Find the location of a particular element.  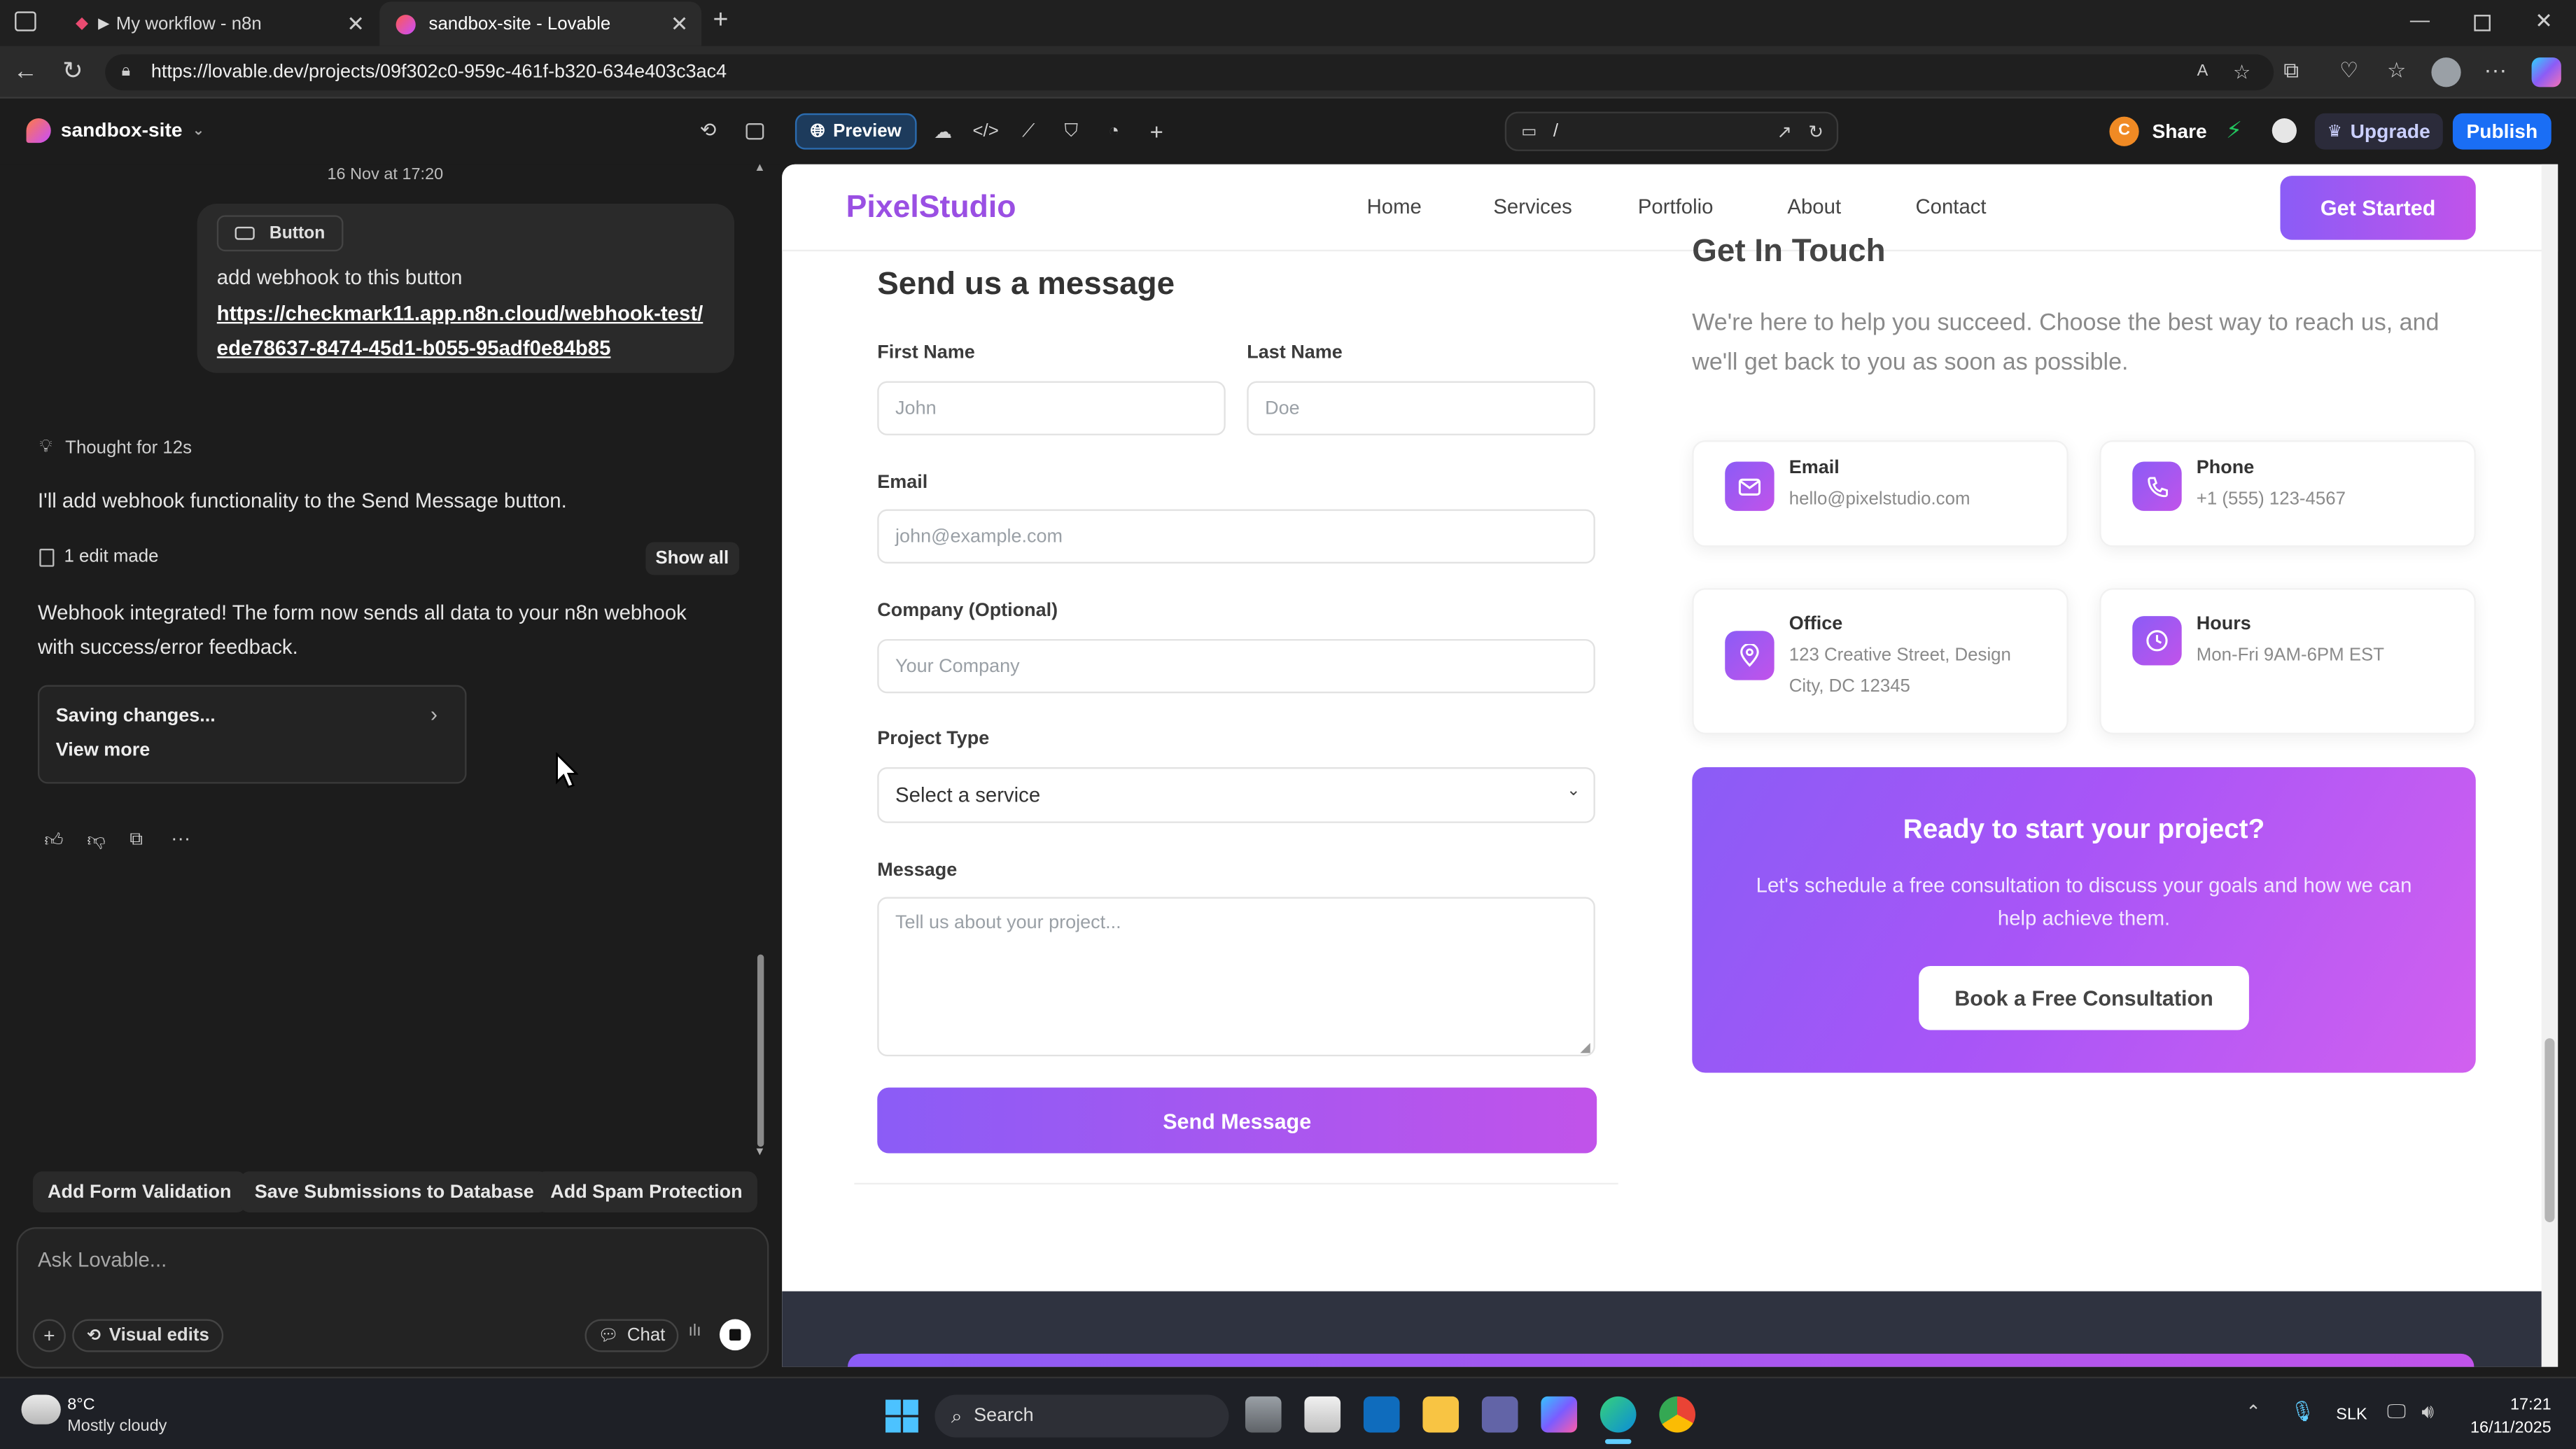

project-switcher: sandbox-site ⌄ is located at coordinates (133, 129).